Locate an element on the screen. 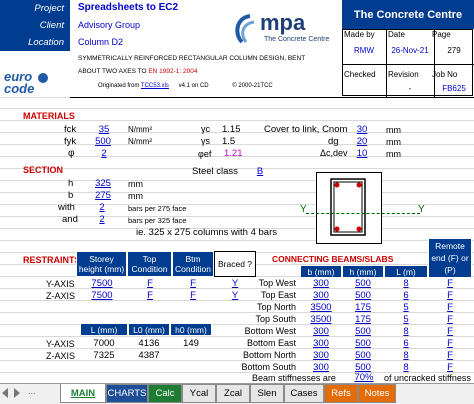 The width and height of the screenshot is (474, 404). dcdev-unit: mm is located at coordinates (393, 154).